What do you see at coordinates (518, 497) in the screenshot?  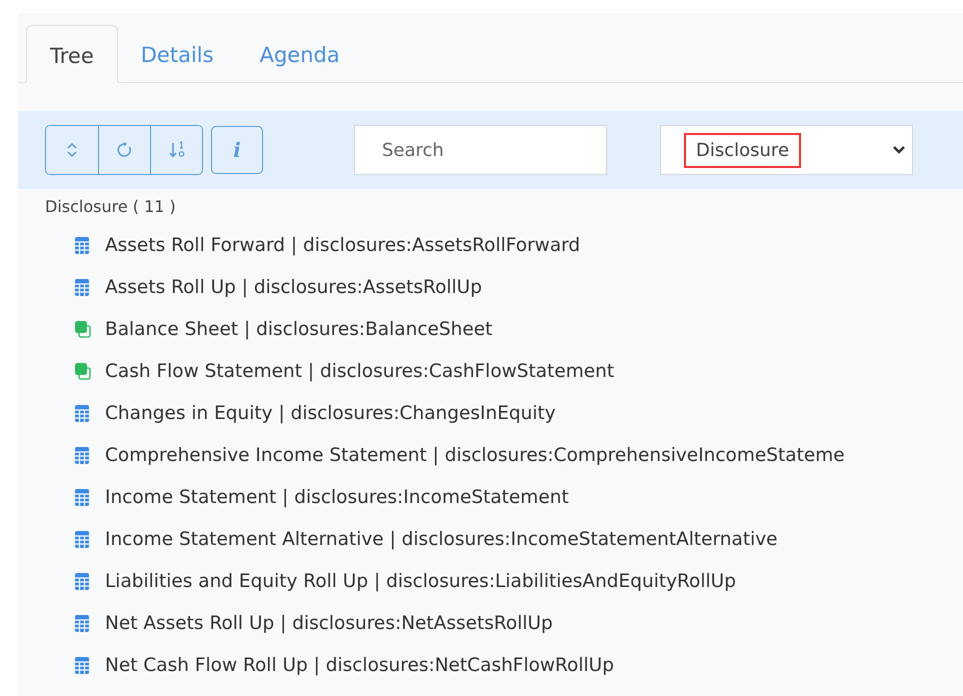 I see `tree-item: Income Statement | disclosures:IncomeStatement` at bounding box center [518, 497].